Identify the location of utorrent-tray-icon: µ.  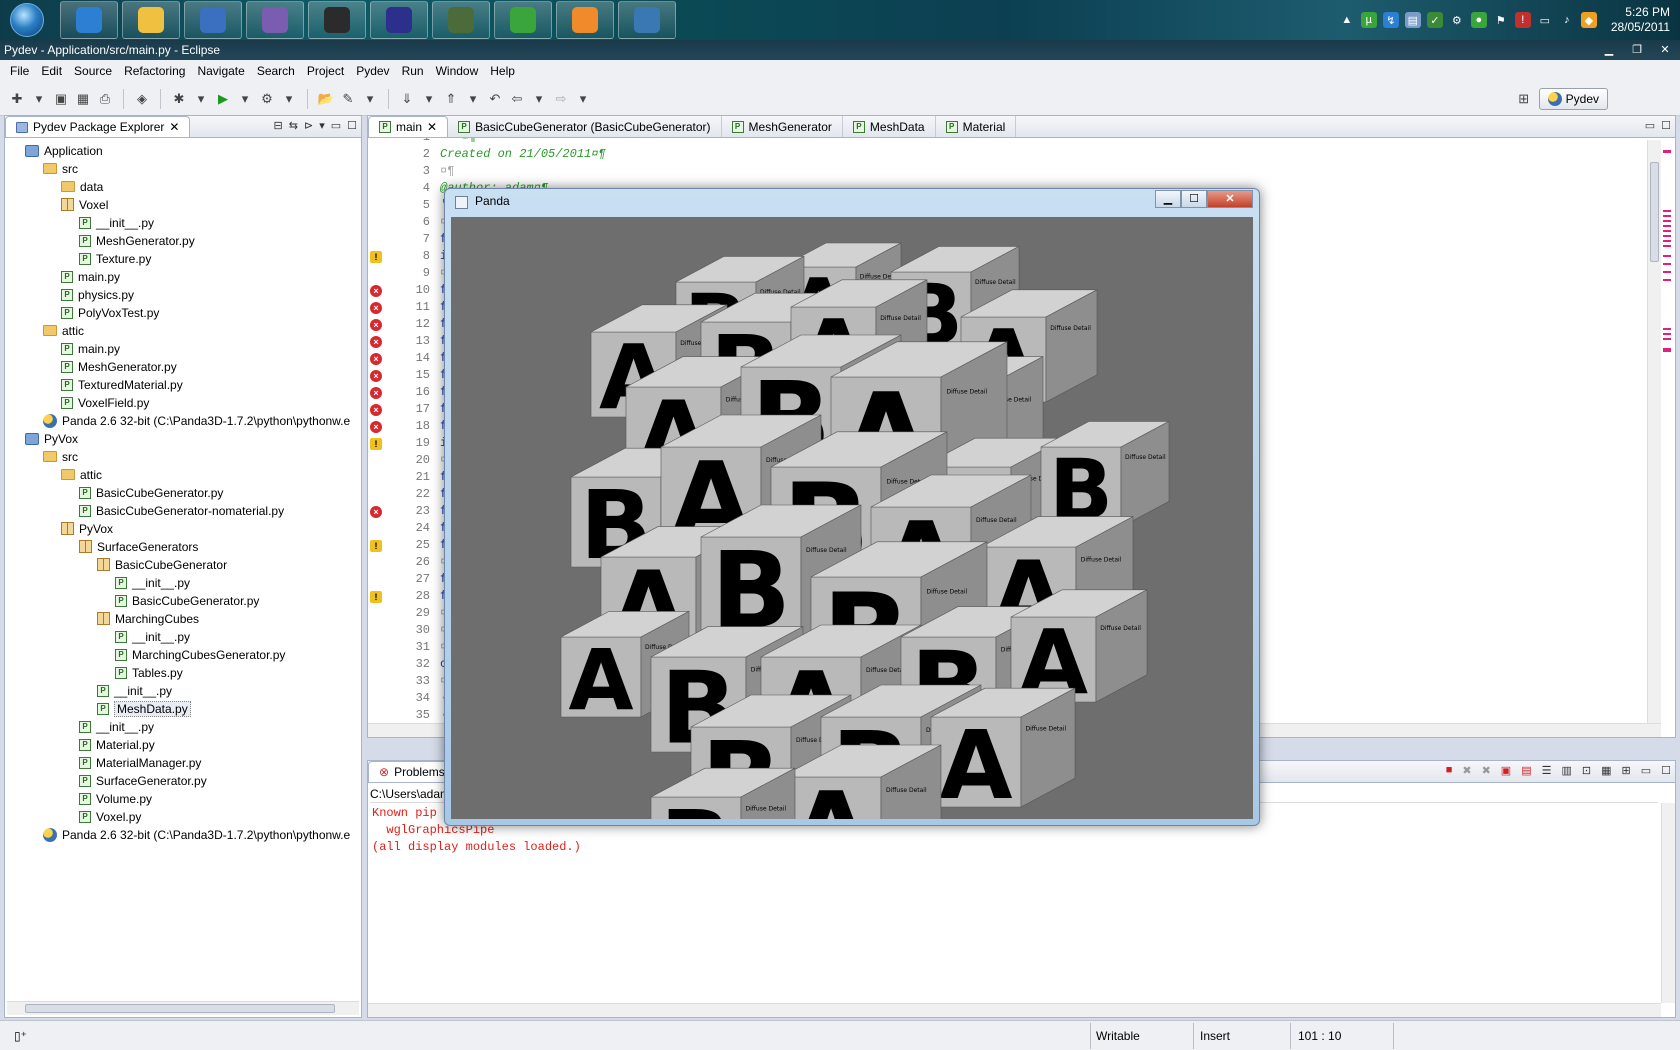
(1368, 20).